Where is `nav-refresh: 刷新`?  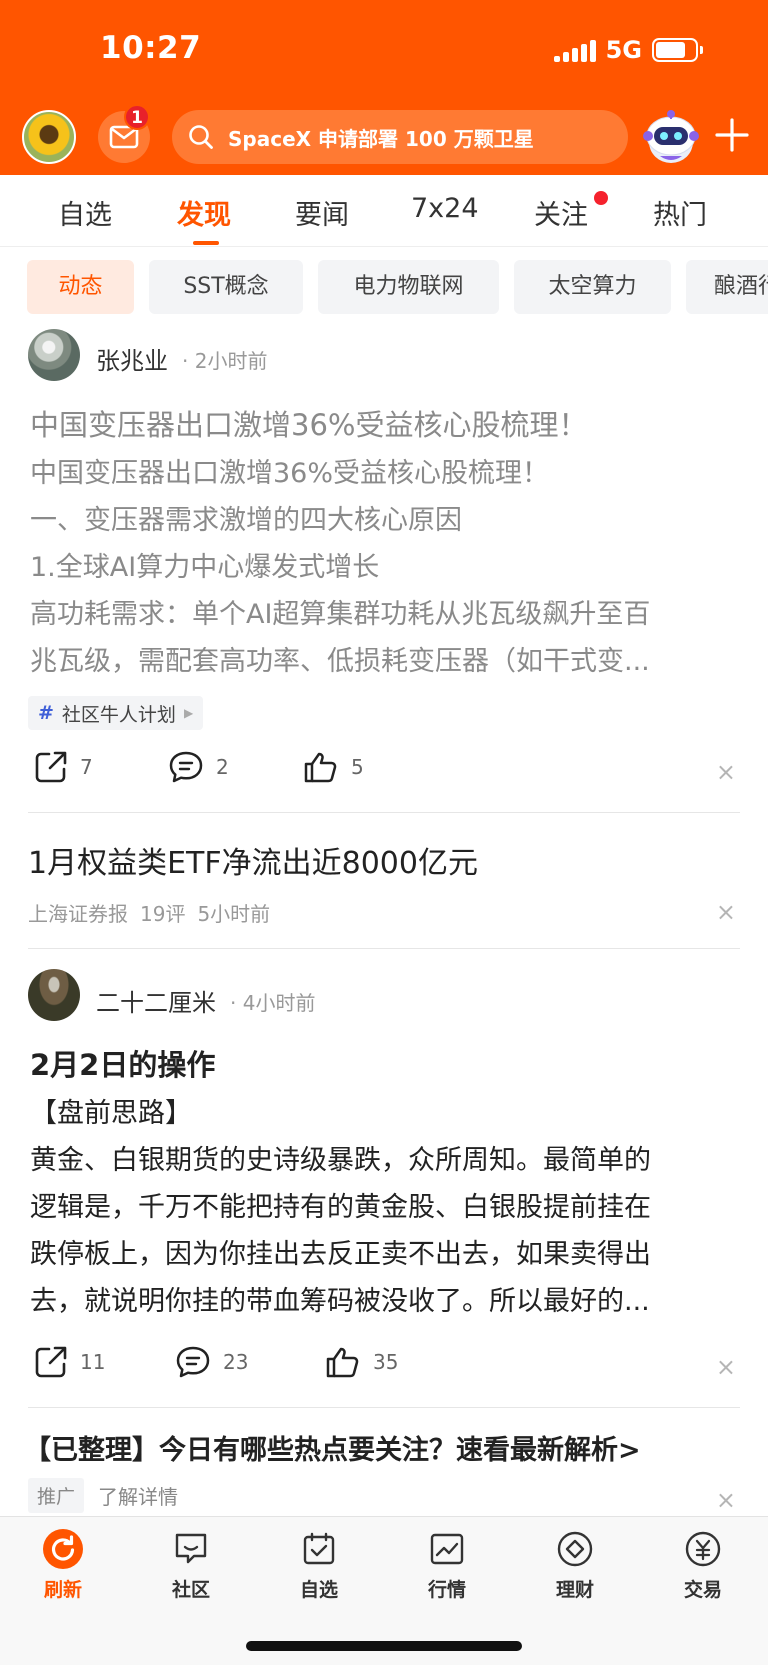 nav-refresh: 刷新 is located at coordinates (63, 1565).